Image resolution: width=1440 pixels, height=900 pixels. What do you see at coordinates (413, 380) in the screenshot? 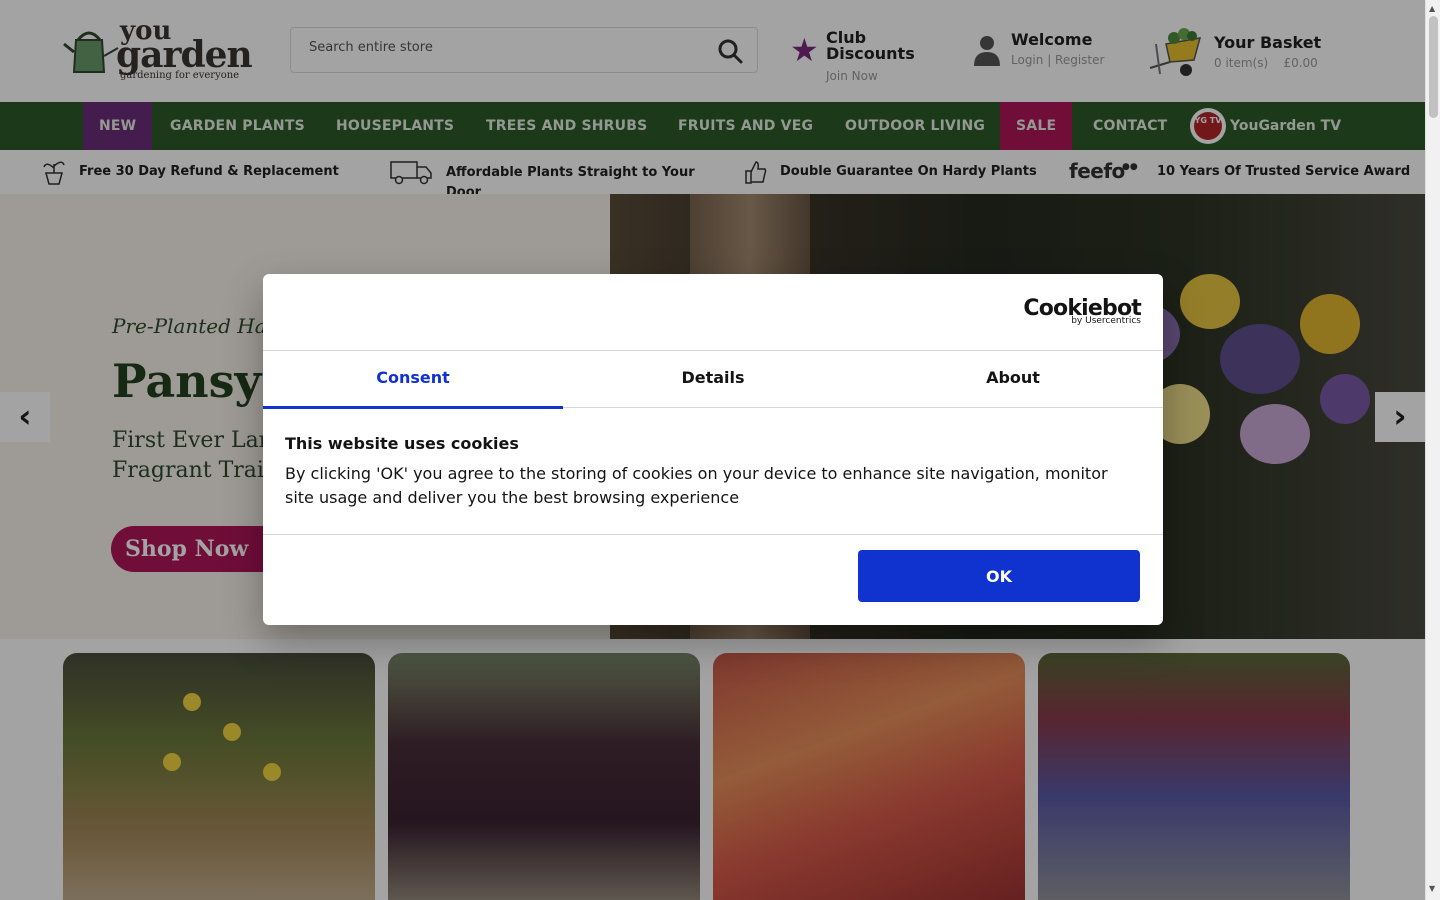
I see `tab-consent: Consent` at bounding box center [413, 380].